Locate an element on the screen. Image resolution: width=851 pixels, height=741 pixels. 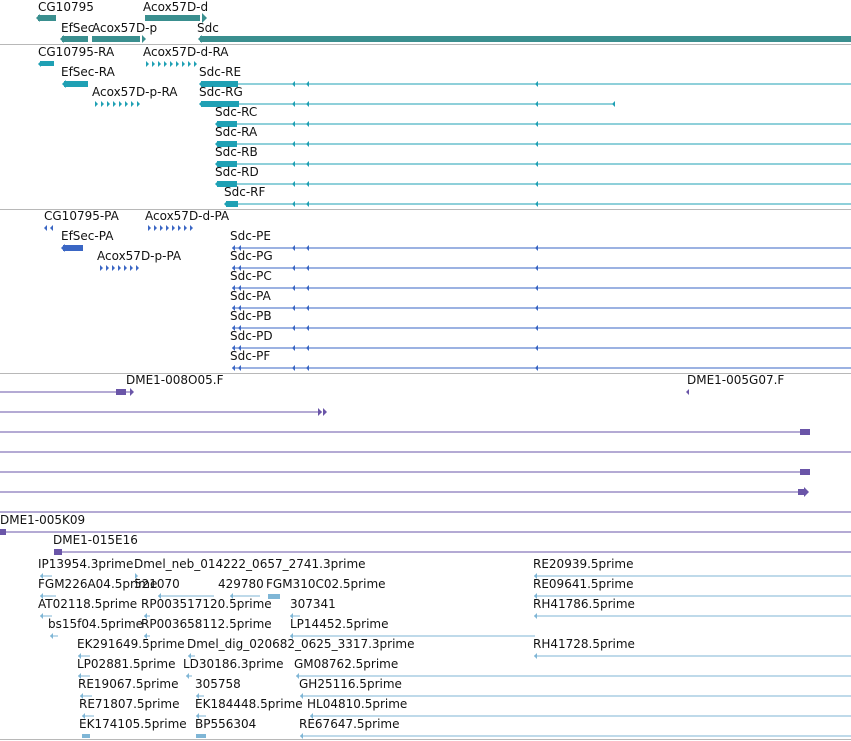
feature-label: GM08762.5prime is located at coordinates (346, 664).